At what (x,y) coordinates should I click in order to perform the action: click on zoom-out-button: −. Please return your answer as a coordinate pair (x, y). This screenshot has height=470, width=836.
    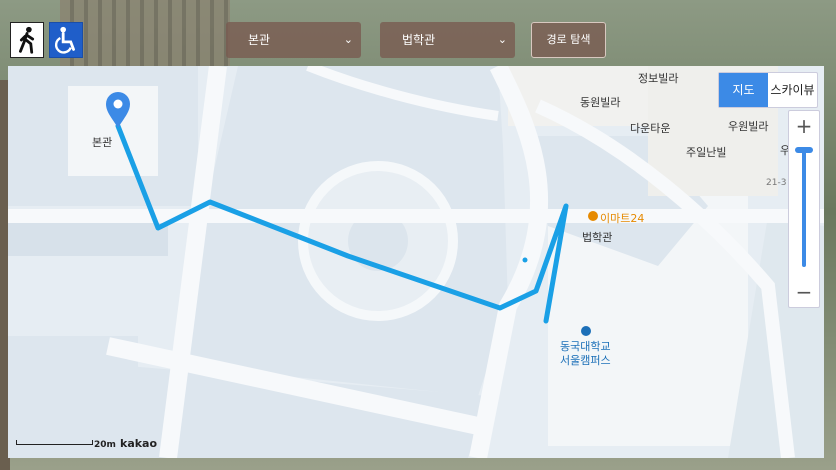
    Looking at the image, I should click on (804, 292).